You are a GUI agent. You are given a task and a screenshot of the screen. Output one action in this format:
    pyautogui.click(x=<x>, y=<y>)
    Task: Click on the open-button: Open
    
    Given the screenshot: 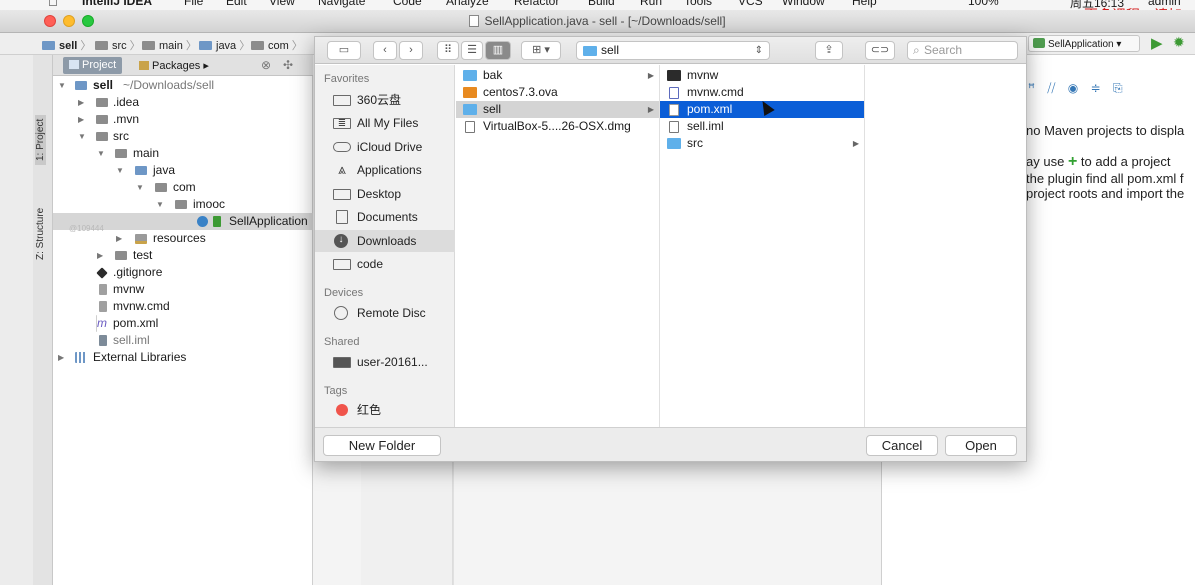 What is the action you would take?
    pyautogui.click(x=981, y=445)
    